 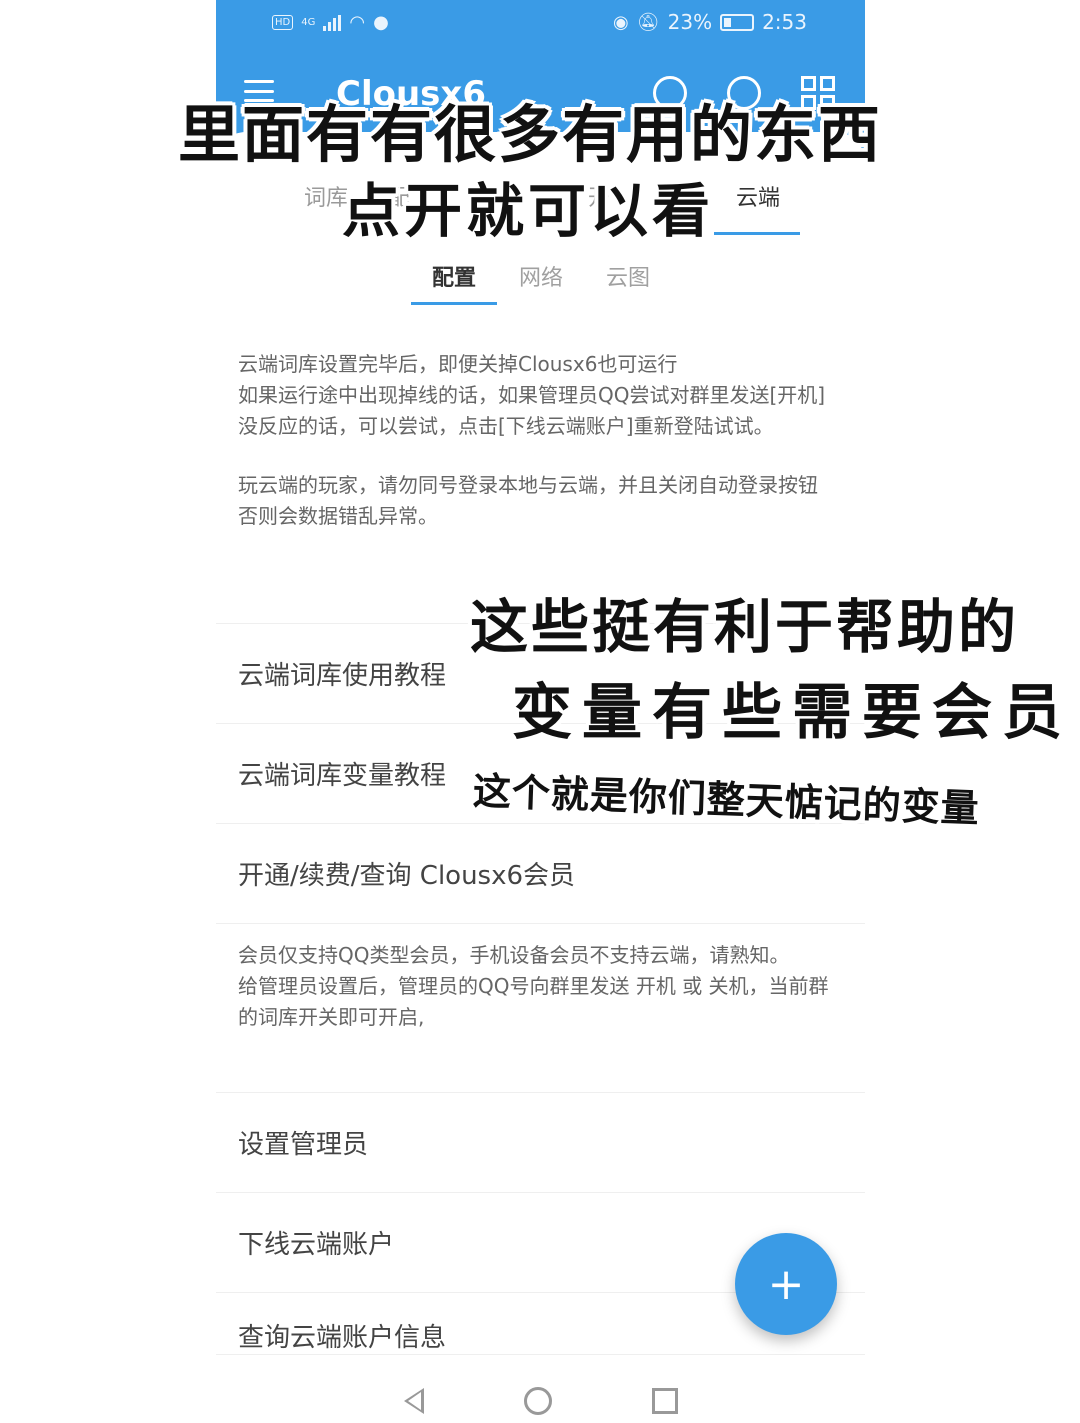 I want to click on sub-tab-indicator, so click(x=454, y=303).